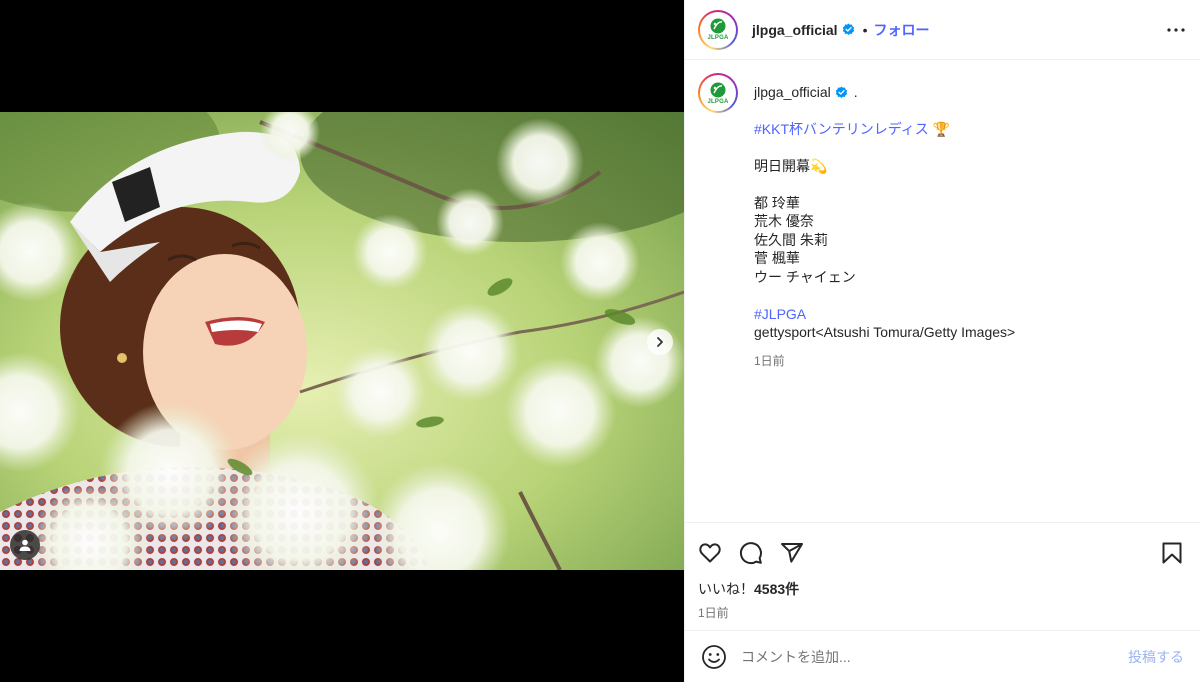 The height and width of the screenshot is (682, 1200). I want to click on caption-line: 都 玲華, so click(777, 202).